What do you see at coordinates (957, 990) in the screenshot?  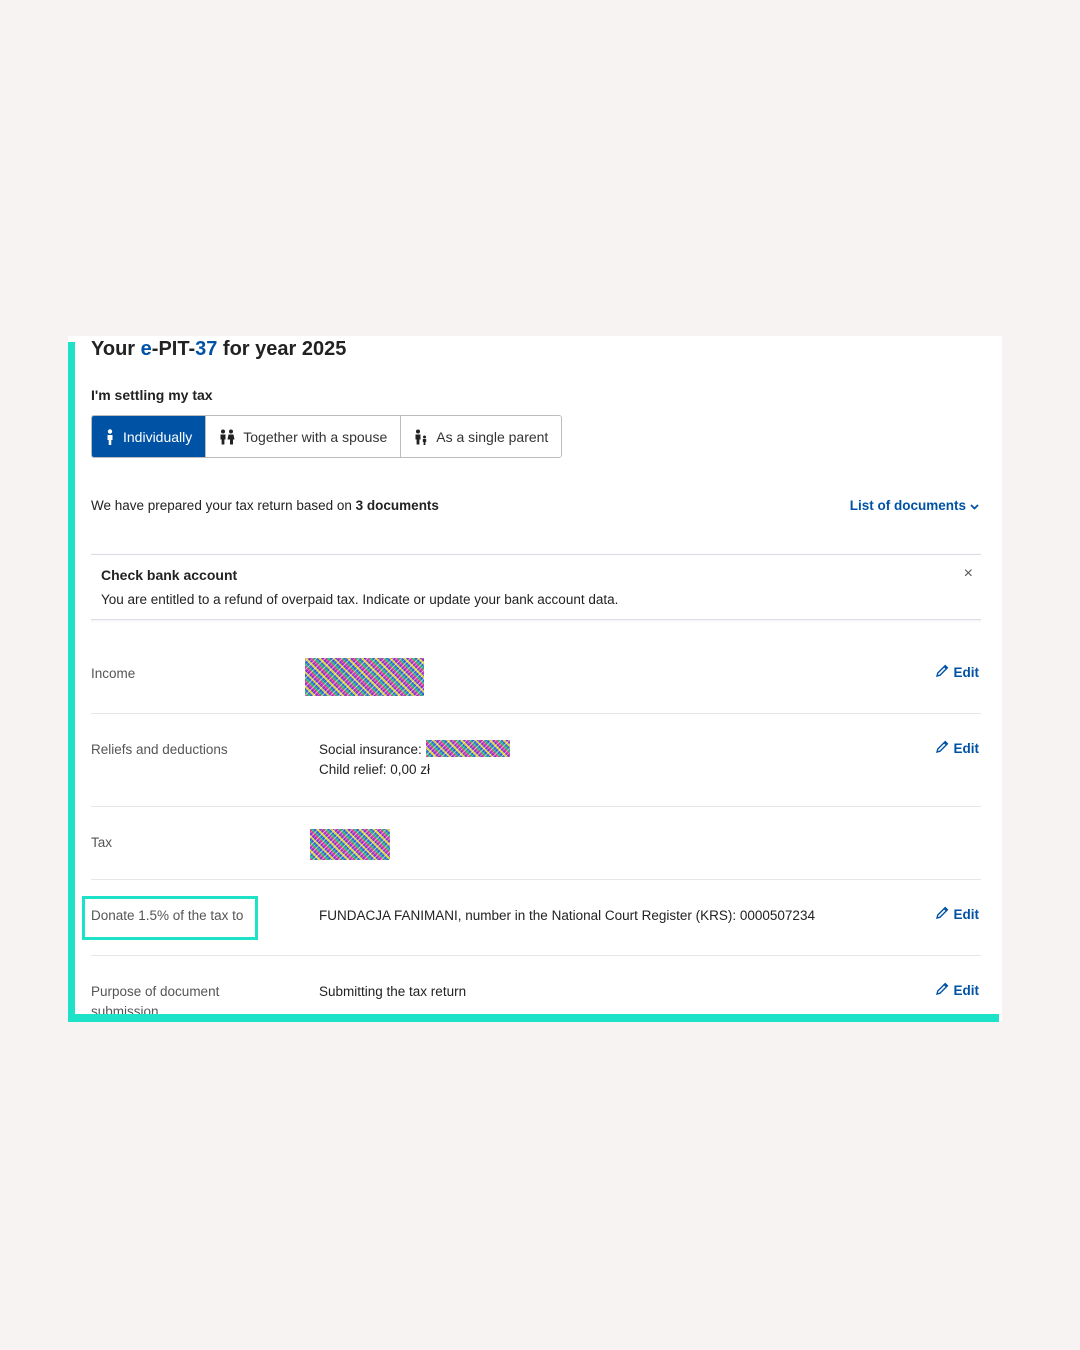 I see `edit-purpose-button: Edit` at bounding box center [957, 990].